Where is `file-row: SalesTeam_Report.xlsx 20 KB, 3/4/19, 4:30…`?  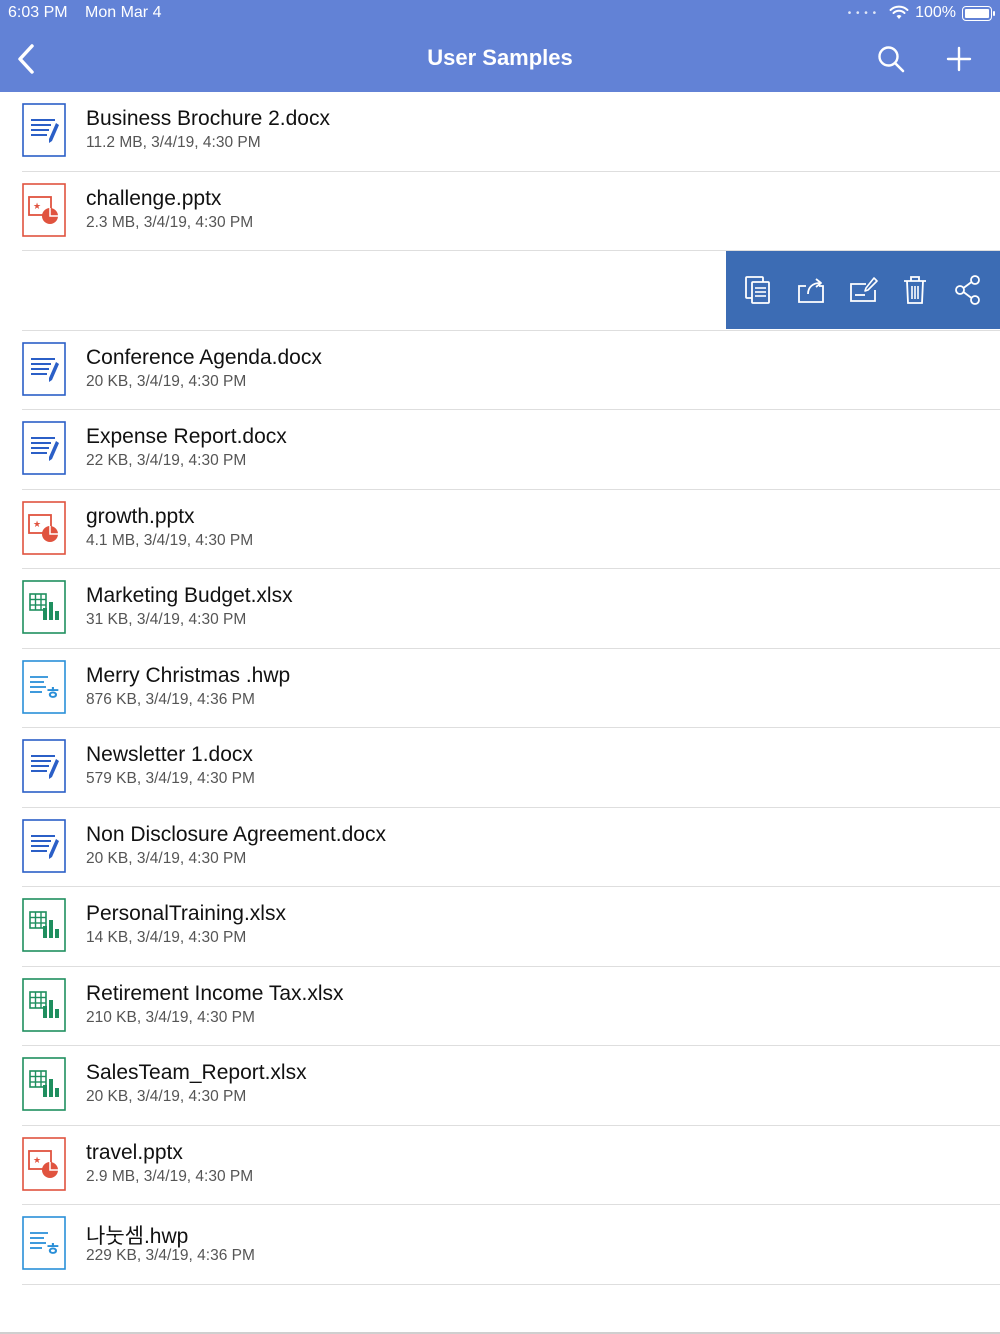 file-row: SalesTeam_Report.xlsx 20 KB, 3/4/19, 4:30… is located at coordinates (511, 1086).